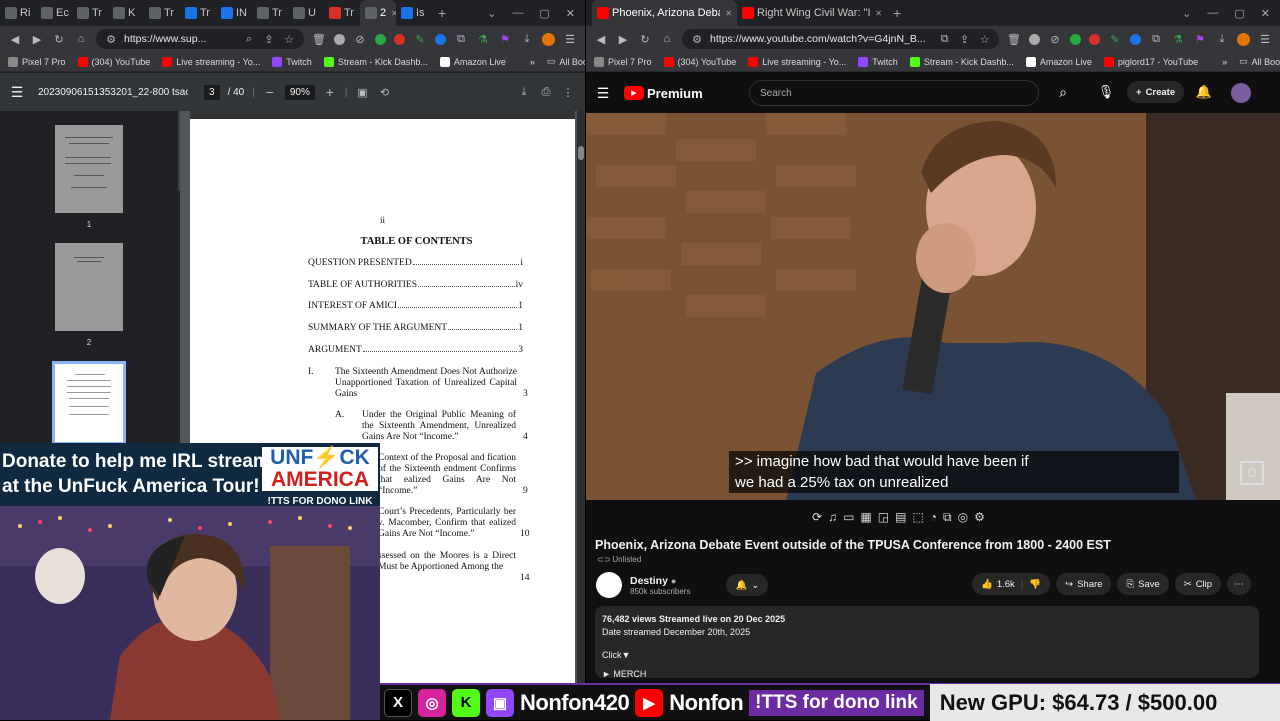  Describe the element at coordinates (1084, 584) in the screenshot. I see `share-button: ↪ Share` at that location.